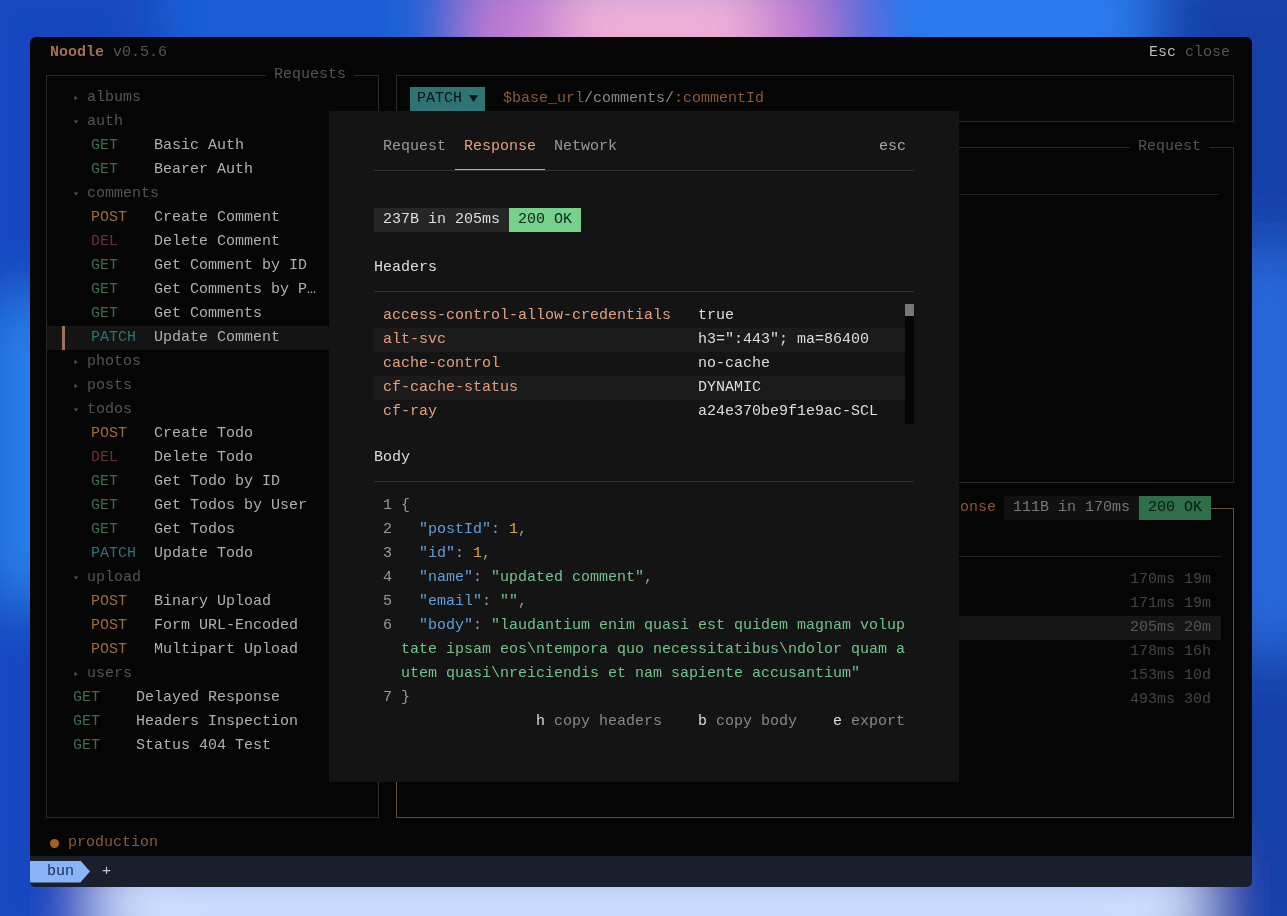 The width and height of the screenshot is (1287, 916). What do you see at coordinates (473, 98) in the screenshot?
I see `caret-icon` at bounding box center [473, 98].